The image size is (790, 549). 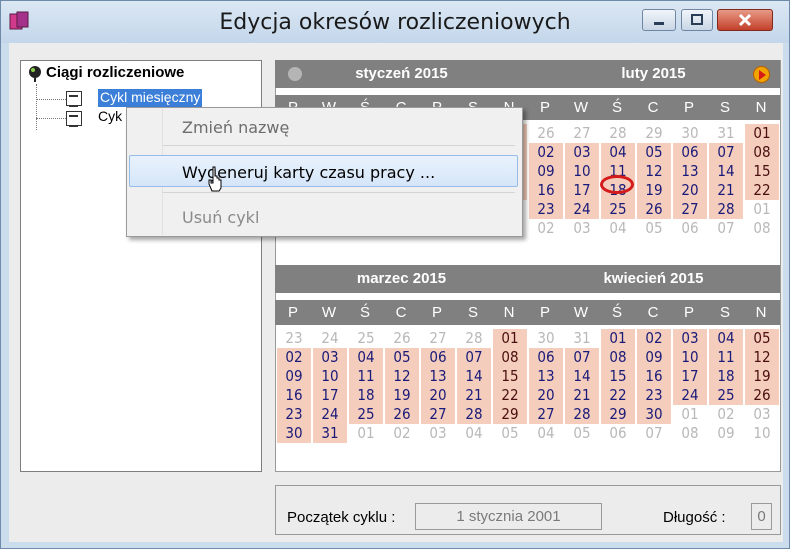 What do you see at coordinates (761, 516) in the screenshot?
I see `length-field: 0` at bounding box center [761, 516].